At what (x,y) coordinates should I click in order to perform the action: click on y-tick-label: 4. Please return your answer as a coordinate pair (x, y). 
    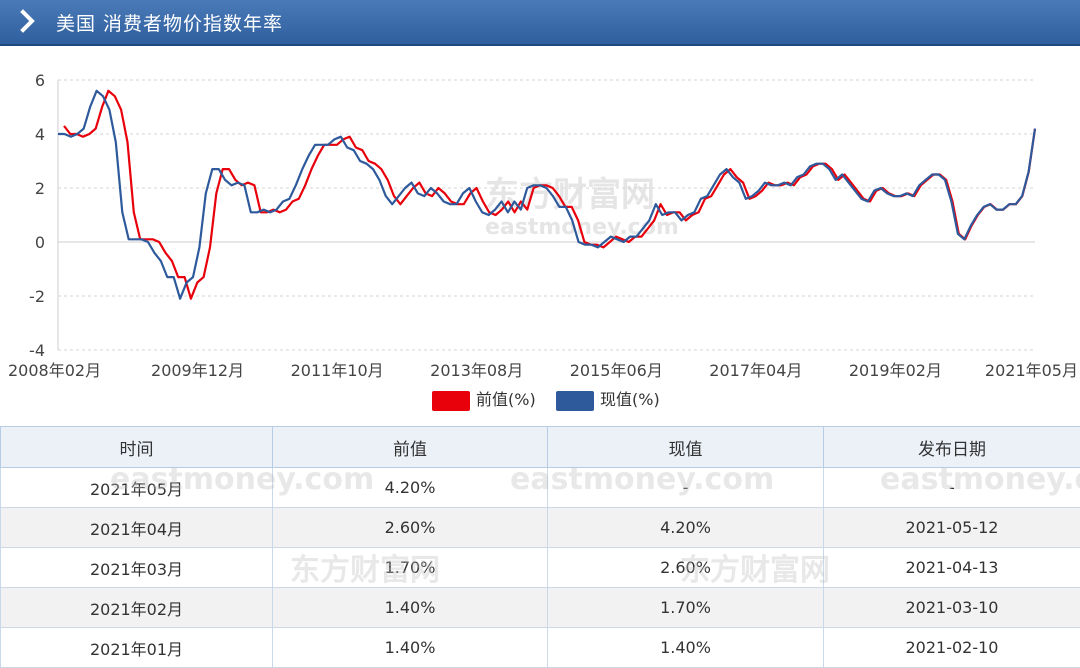
    Looking at the image, I should click on (40, 134).